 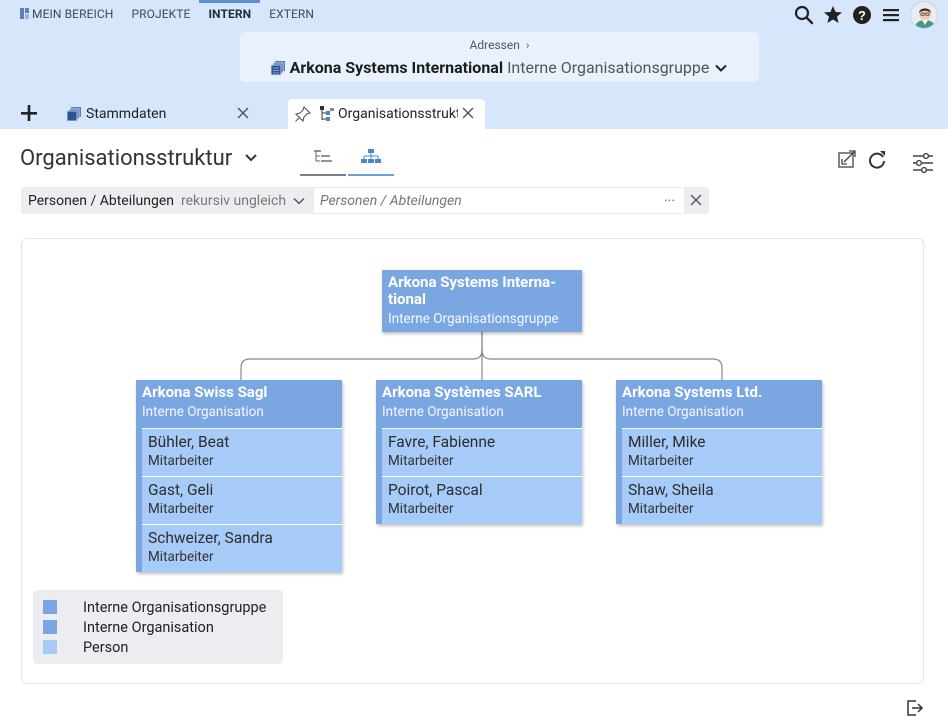 What do you see at coordinates (472, 290) in the screenshot?
I see `node-name: Arkona Systems Interna-tional` at bounding box center [472, 290].